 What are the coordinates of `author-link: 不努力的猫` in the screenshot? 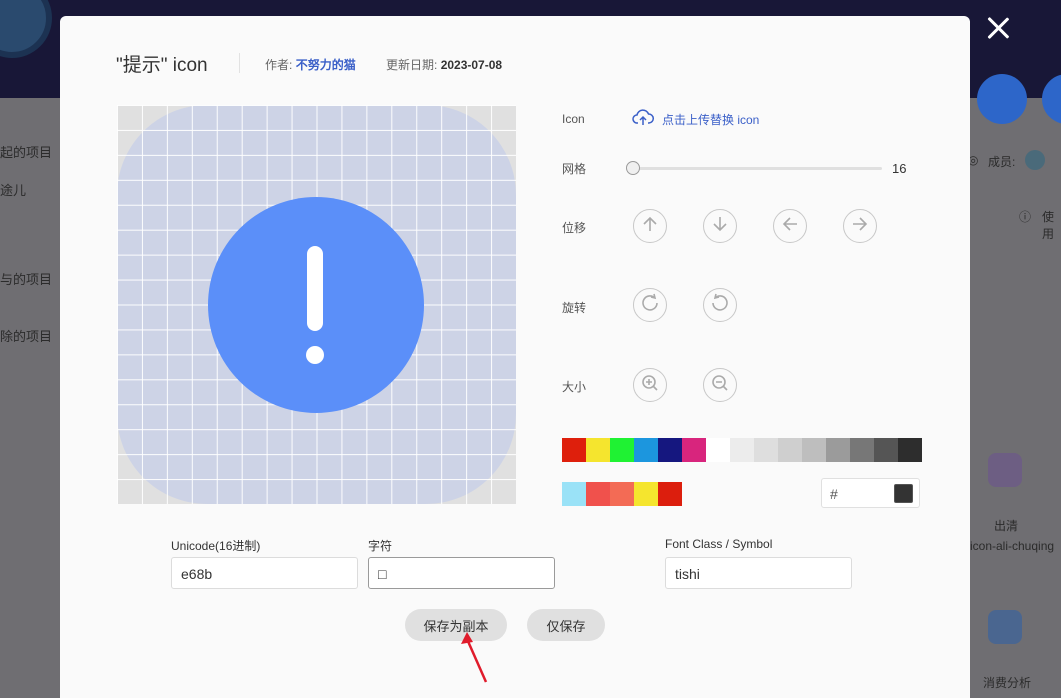 It's located at (326, 65).